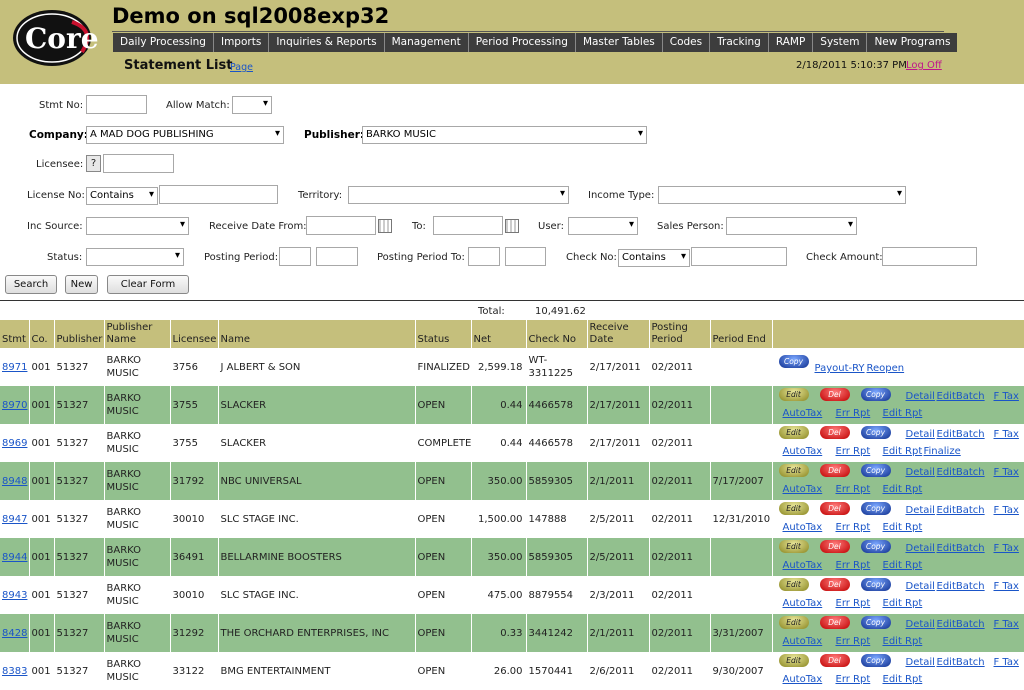 This screenshot has width=1024, height=690. I want to click on log-off-link: Log Off, so click(924, 65).